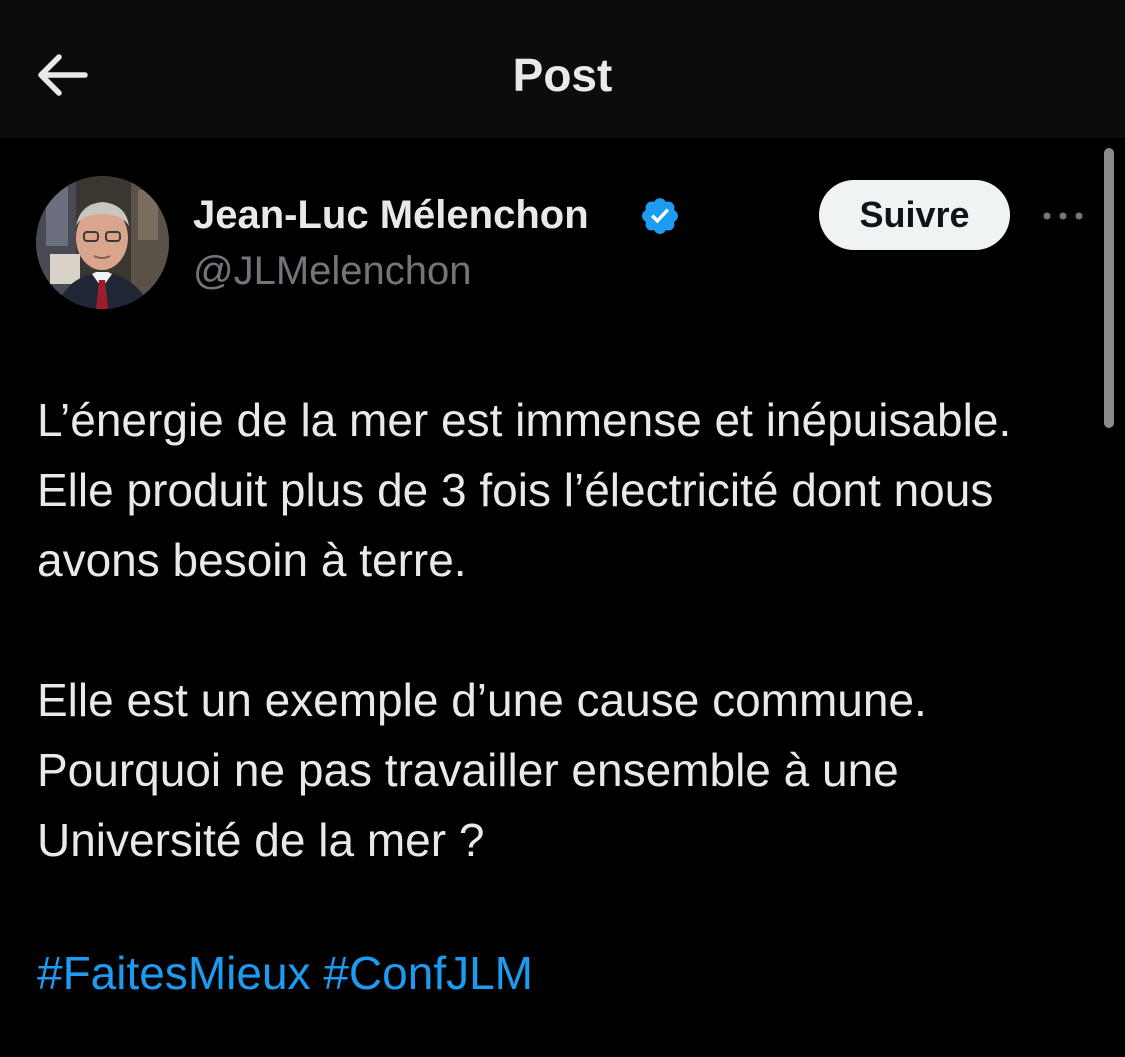  I want to click on avatar-photo, so click(102, 242).